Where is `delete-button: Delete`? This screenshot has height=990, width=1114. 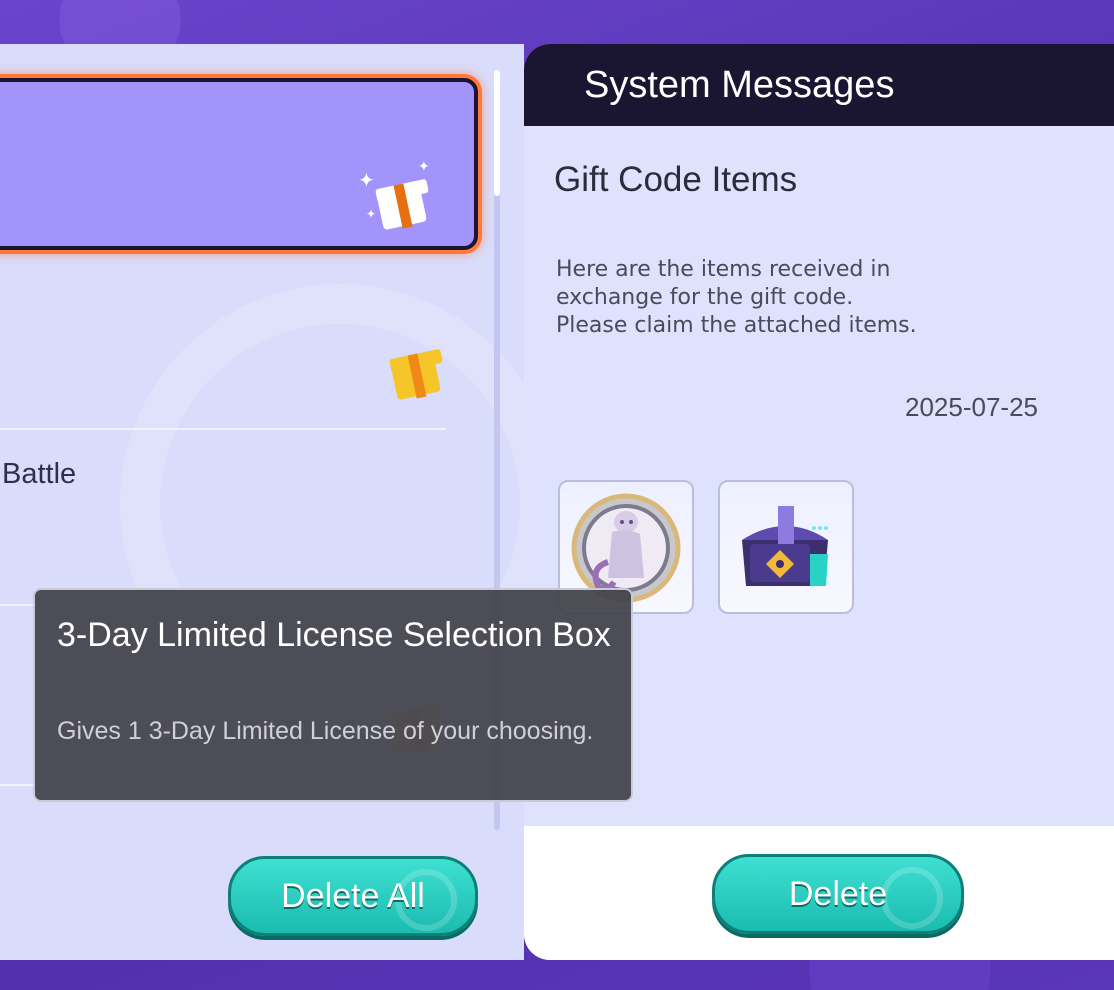 delete-button: Delete is located at coordinates (838, 894).